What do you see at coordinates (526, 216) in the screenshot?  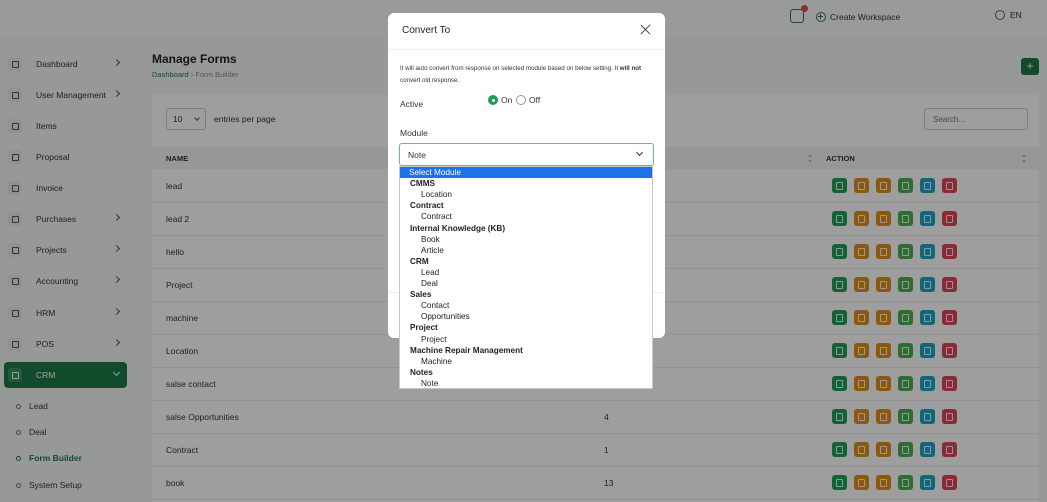 I see `module-option: Contract` at bounding box center [526, 216].